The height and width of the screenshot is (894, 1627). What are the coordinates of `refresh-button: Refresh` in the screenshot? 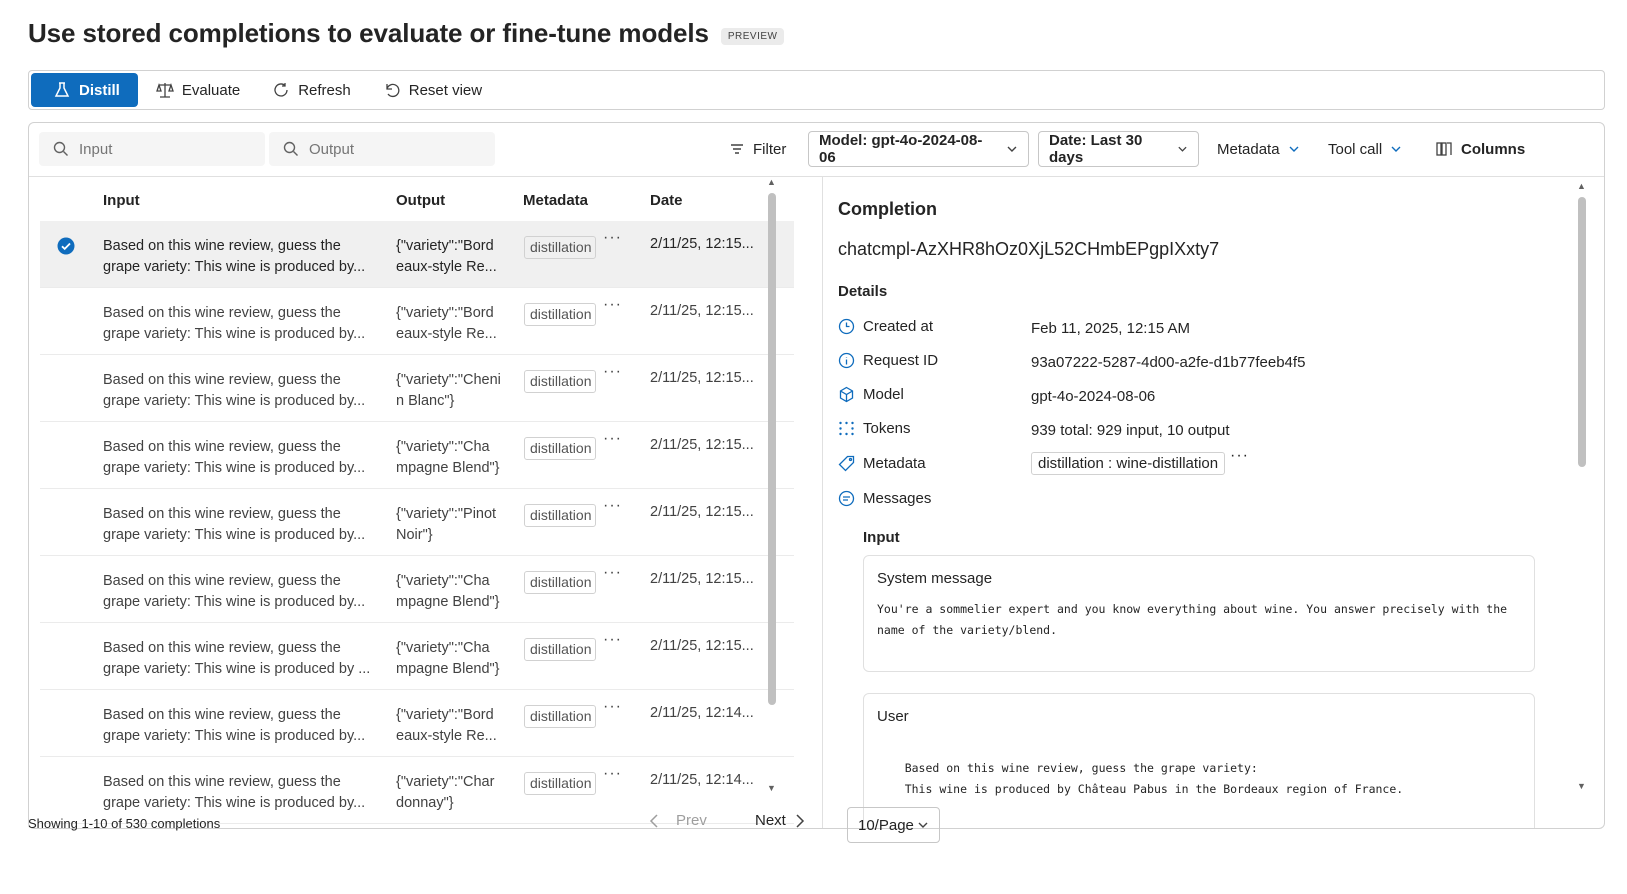 It's located at (311, 90).